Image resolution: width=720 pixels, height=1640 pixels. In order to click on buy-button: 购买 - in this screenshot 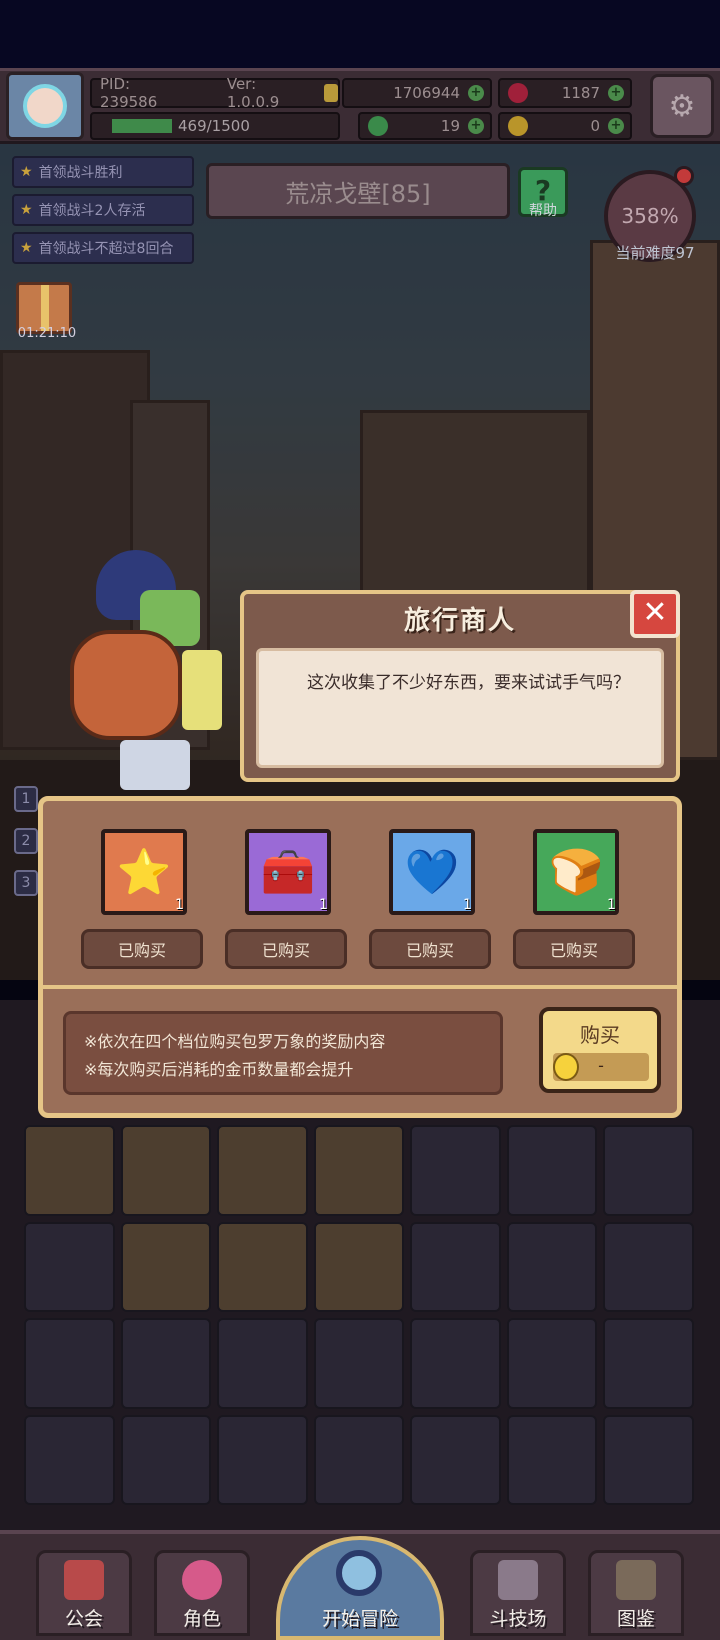, I will do `click(600, 1050)`.